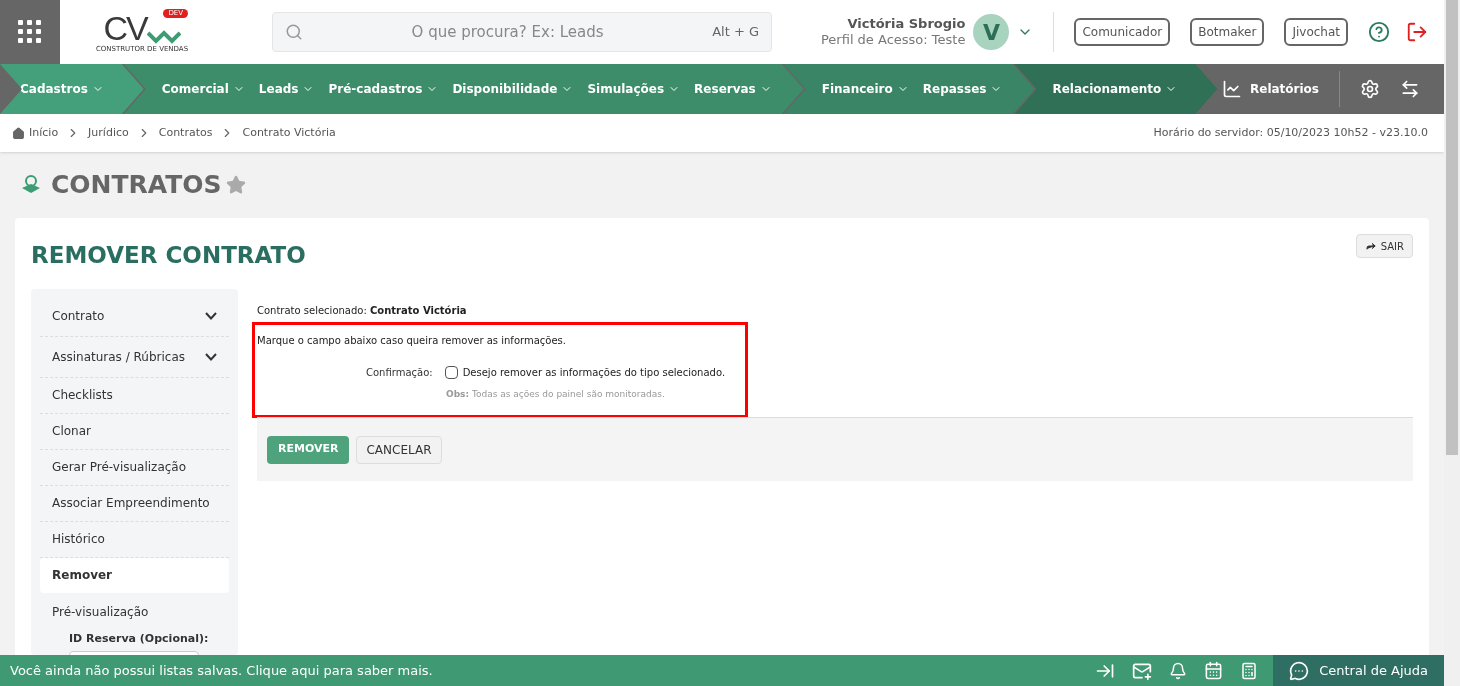 Image resolution: width=1460 pixels, height=686 pixels. What do you see at coordinates (906, 24) in the screenshot?
I see `user-name: Victória Sbrogio` at bounding box center [906, 24].